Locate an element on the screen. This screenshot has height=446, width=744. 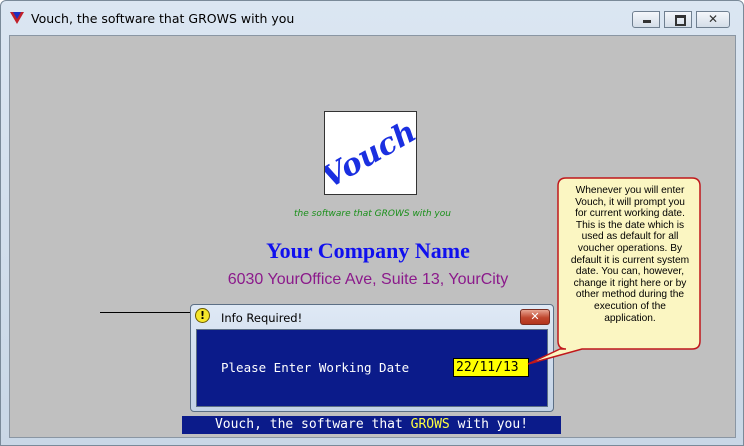
maximize-button is located at coordinates (678, 19).